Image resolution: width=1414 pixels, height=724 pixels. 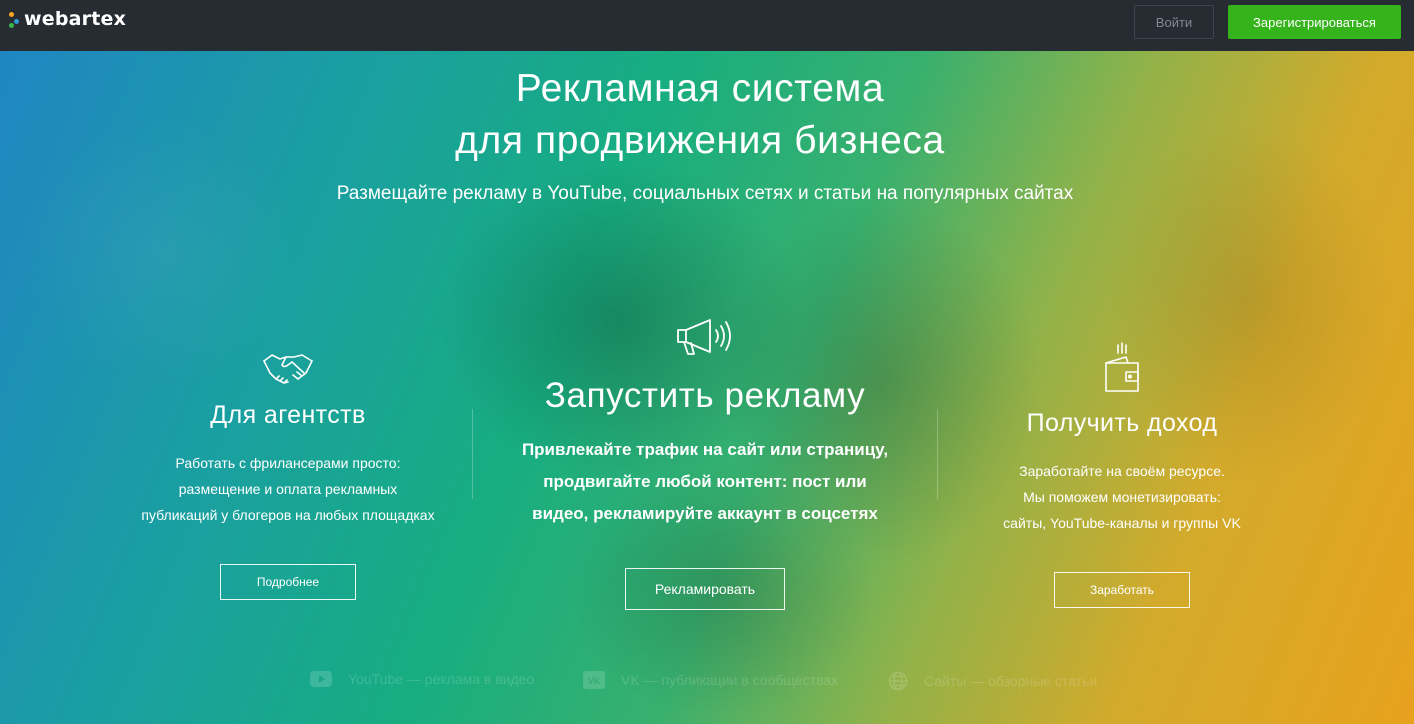 I want to click on income-heading: Получить доход, so click(x=1122, y=423).